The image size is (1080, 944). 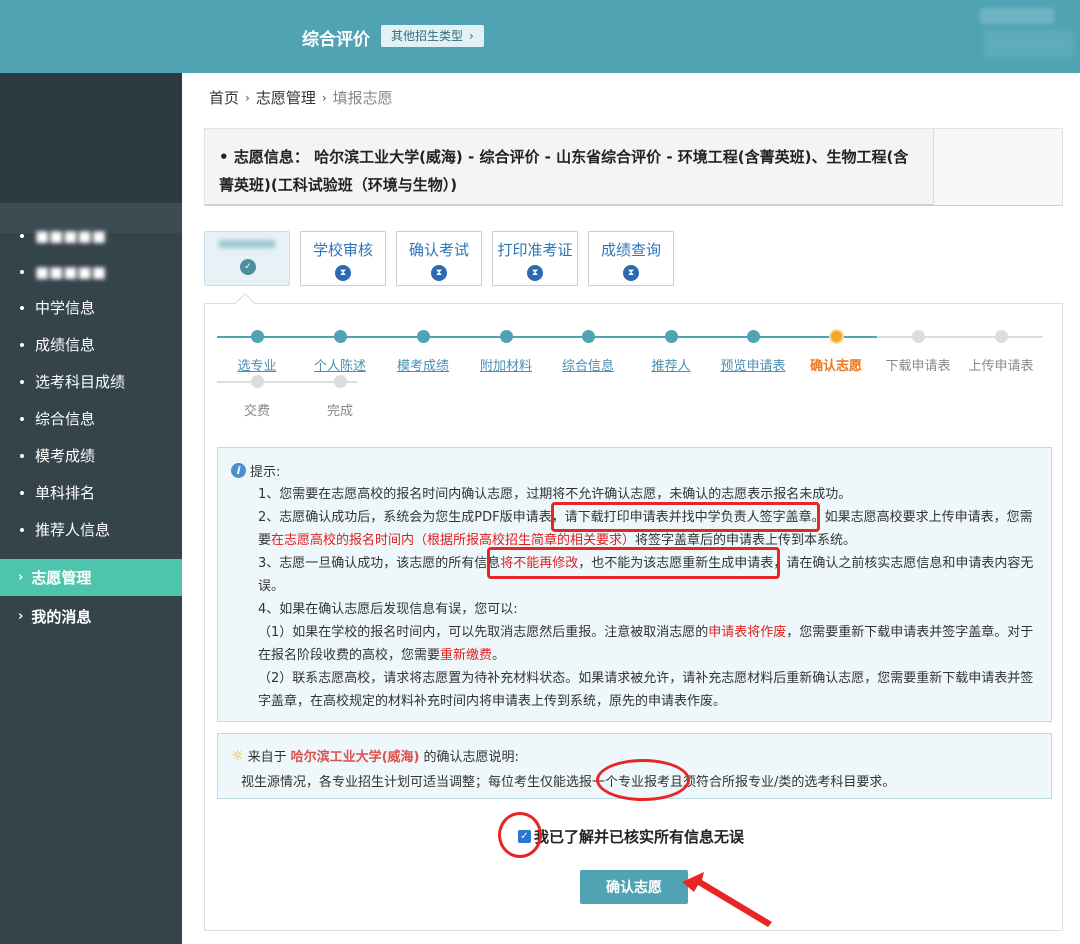 I want to click on sidebar-item-1: ■■■■■, so click(x=91, y=235).